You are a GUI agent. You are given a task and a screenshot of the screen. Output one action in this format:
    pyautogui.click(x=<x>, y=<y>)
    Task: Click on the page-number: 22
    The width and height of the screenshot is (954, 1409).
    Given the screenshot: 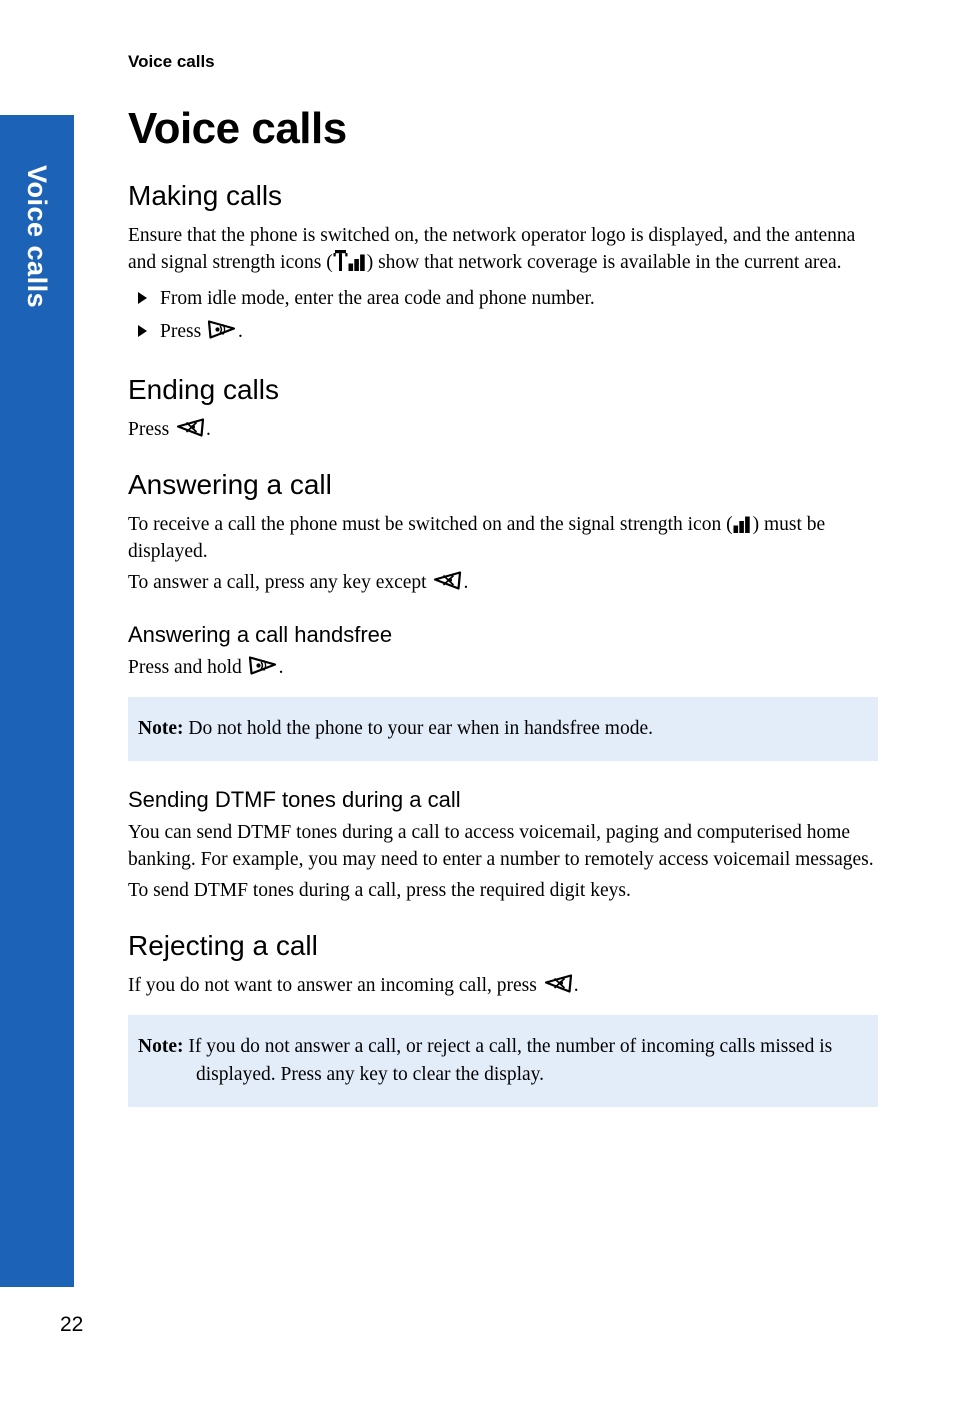 What is the action you would take?
    pyautogui.click(x=72, y=1324)
    